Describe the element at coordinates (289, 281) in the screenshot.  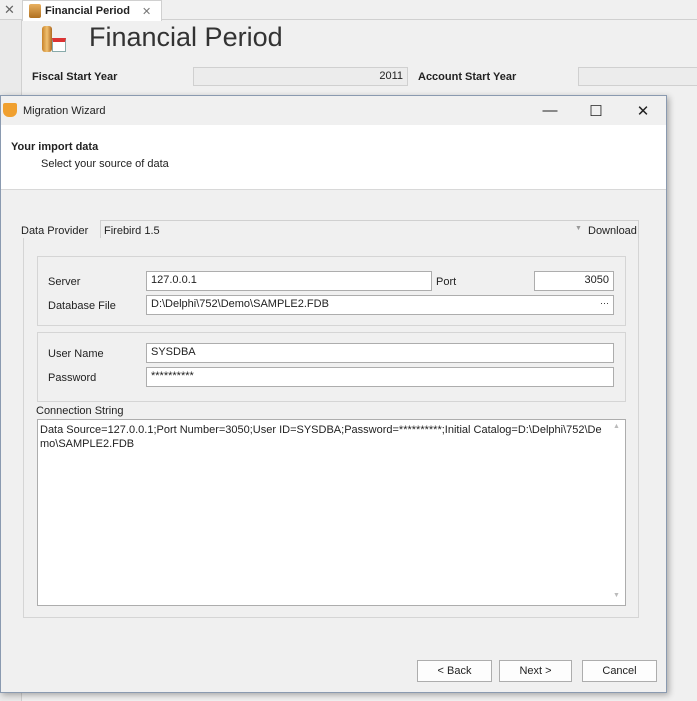
I see `server-input: 127.0.0.1` at that location.